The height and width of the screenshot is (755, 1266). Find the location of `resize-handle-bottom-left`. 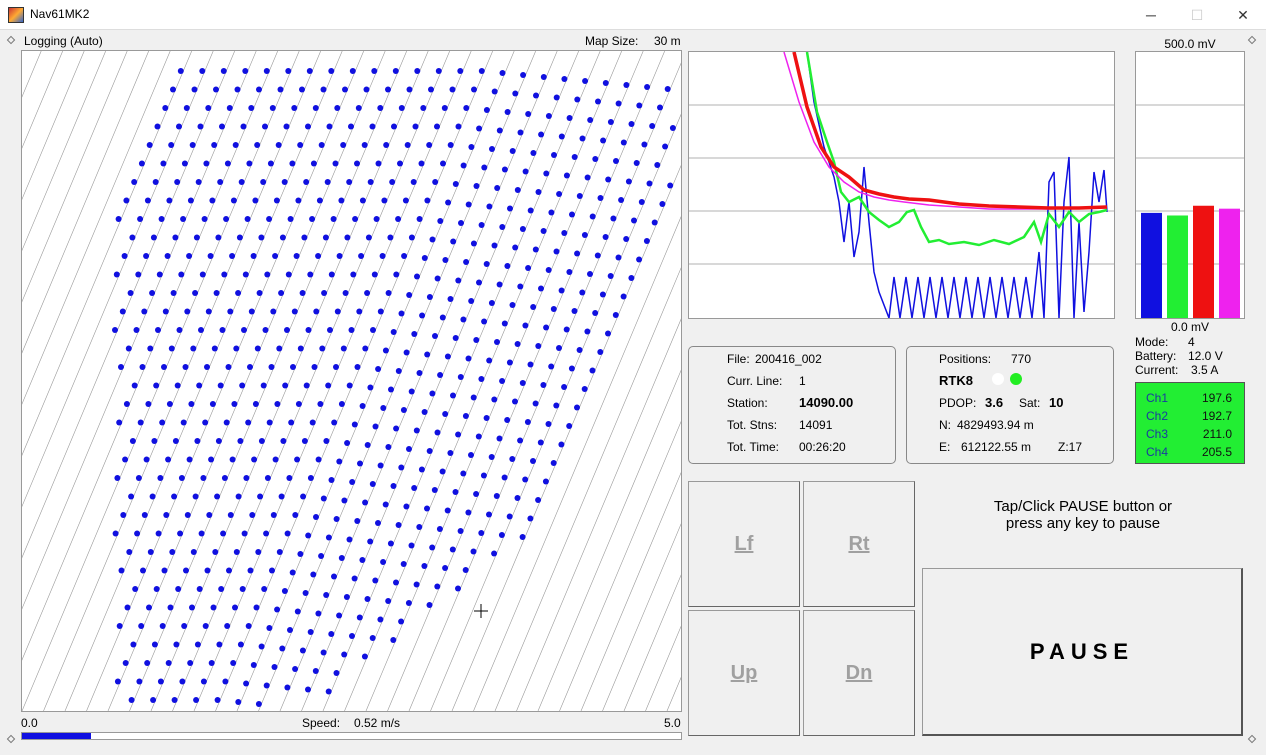

resize-handle-bottom-left is located at coordinates (11, 739).